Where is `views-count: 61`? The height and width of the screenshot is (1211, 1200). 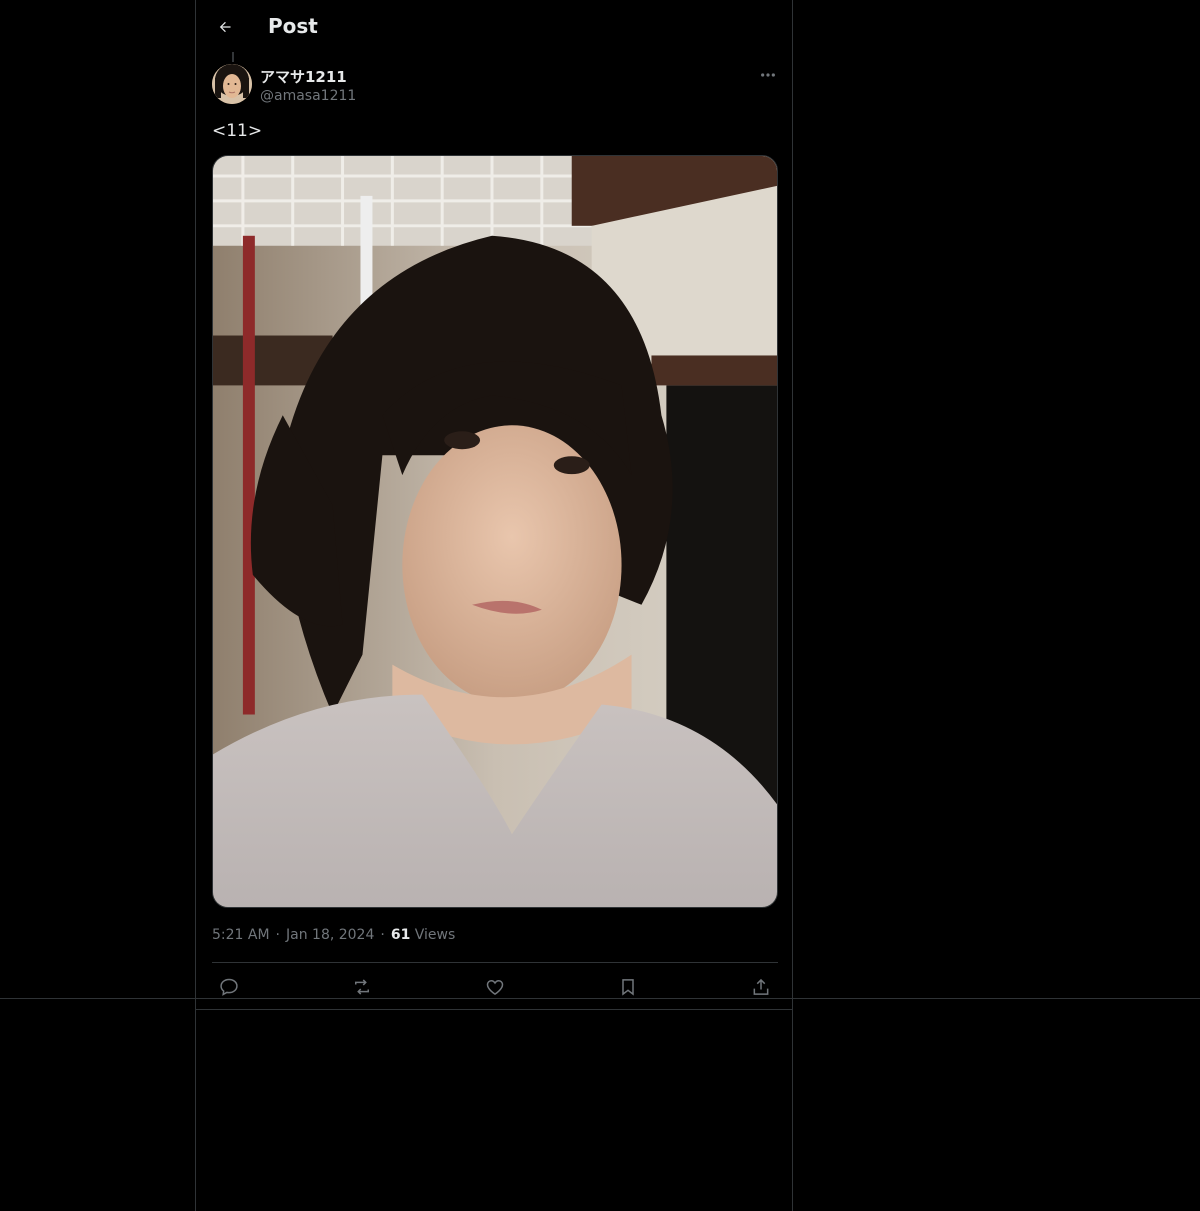 views-count: 61 is located at coordinates (400, 935).